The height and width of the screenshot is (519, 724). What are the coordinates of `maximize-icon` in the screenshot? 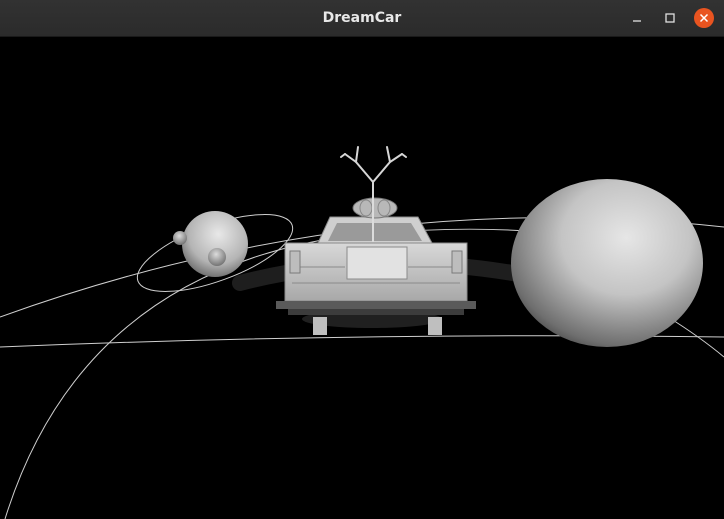 It's located at (670, 18).